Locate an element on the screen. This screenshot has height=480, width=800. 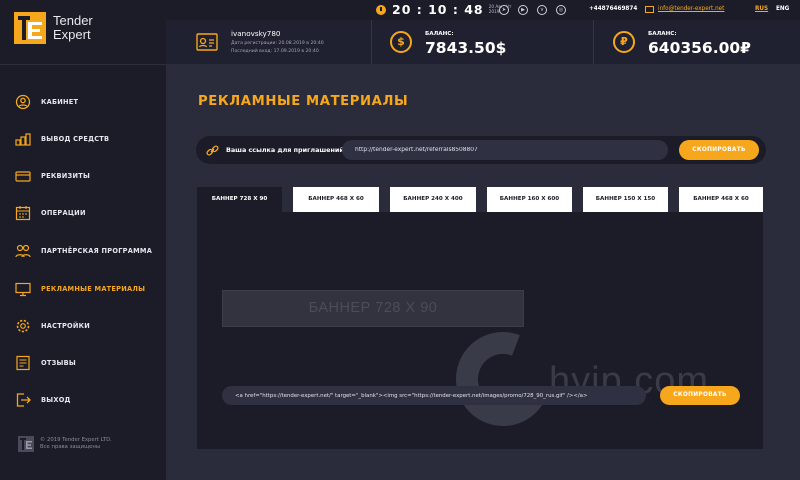
balance-rub-label: БАЛАНС: is located at coordinates (662, 34).